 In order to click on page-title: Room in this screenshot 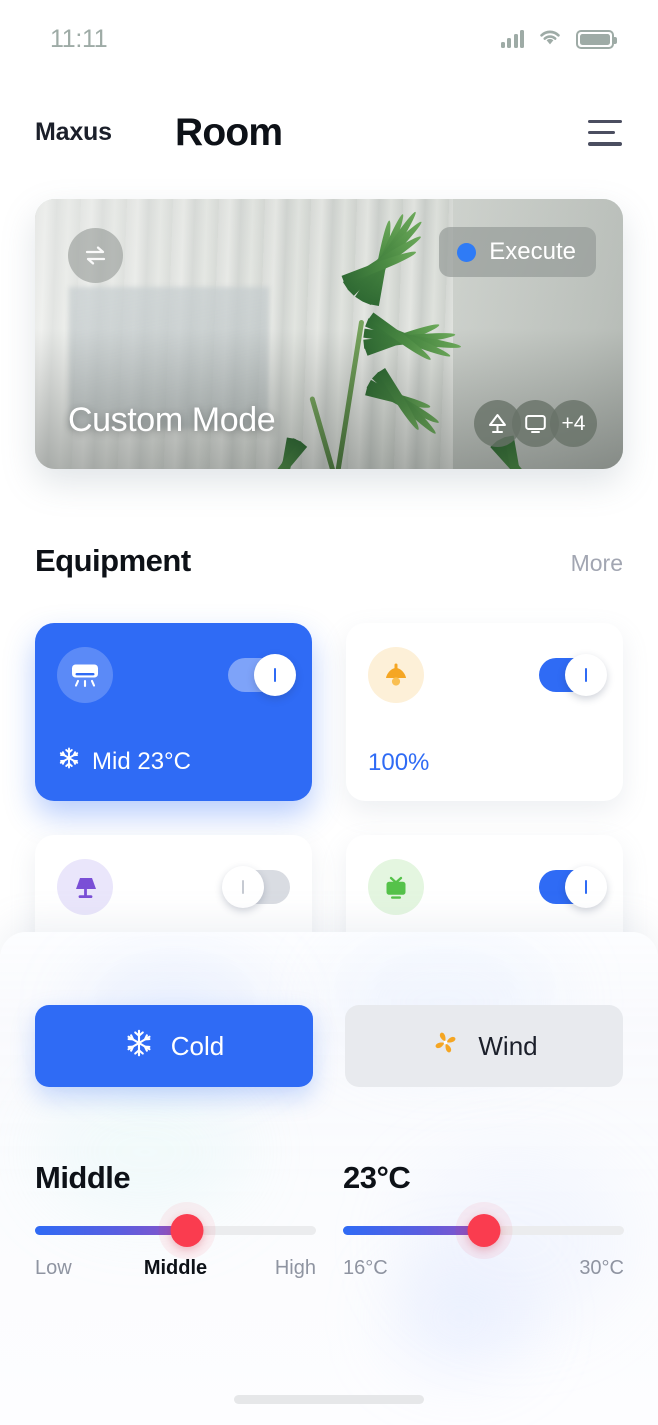, I will do `click(229, 132)`.